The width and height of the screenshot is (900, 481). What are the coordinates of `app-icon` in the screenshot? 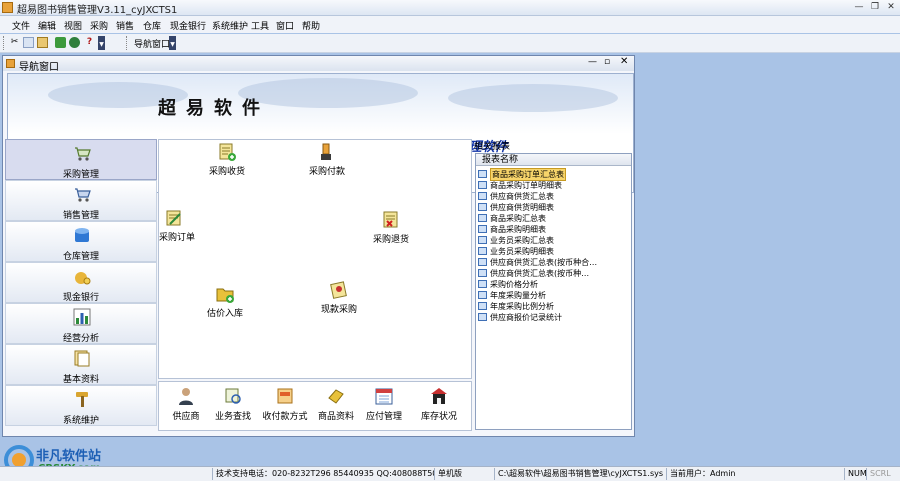 It's located at (7, 7).